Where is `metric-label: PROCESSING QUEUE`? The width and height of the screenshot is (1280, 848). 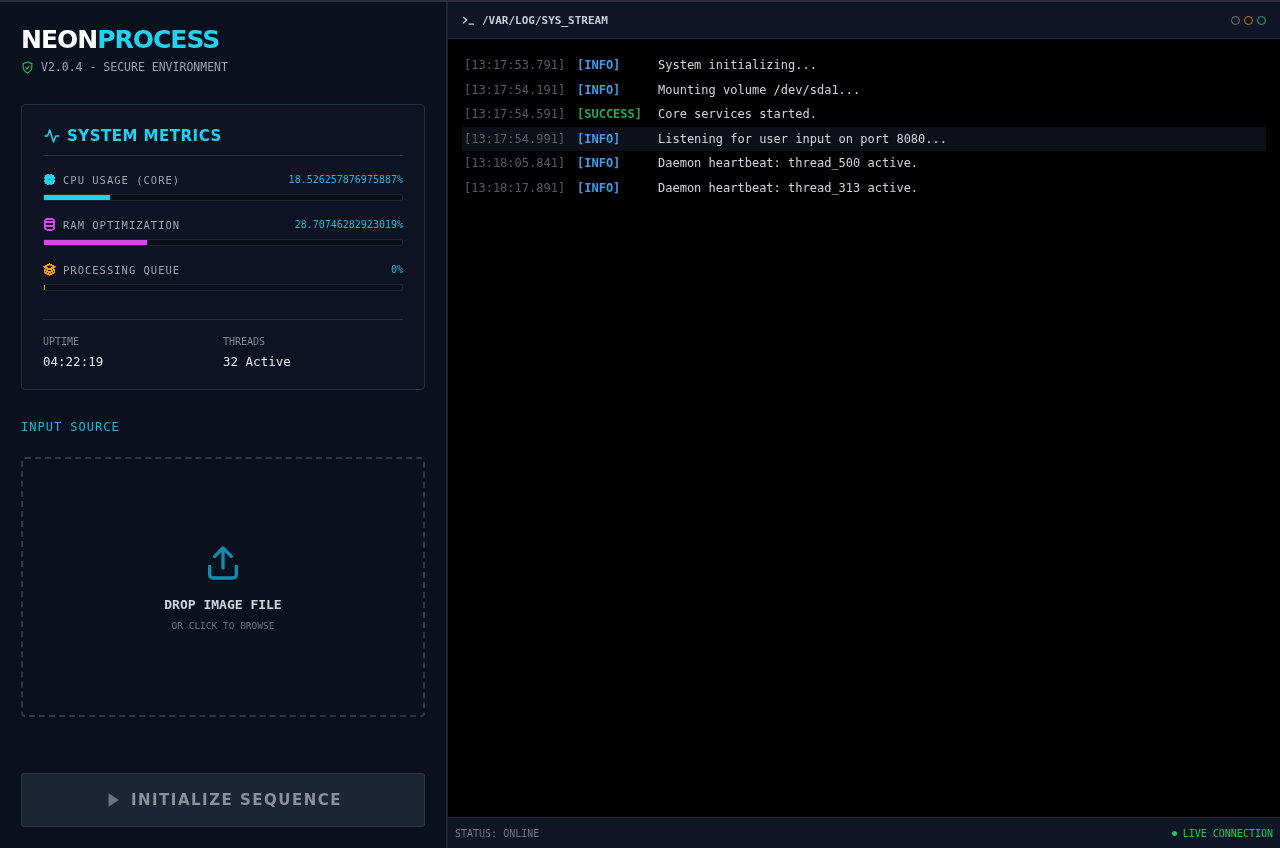
metric-label: PROCESSING QUEUE is located at coordinates (122, 269).